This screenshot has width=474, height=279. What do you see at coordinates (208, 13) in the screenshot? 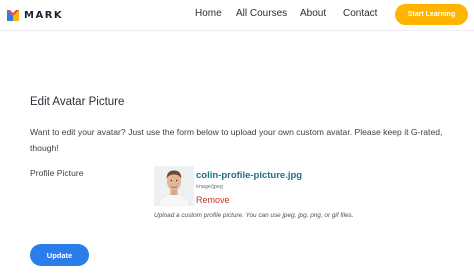
I see `nav-home: Home` at bounding box center [208, 13].